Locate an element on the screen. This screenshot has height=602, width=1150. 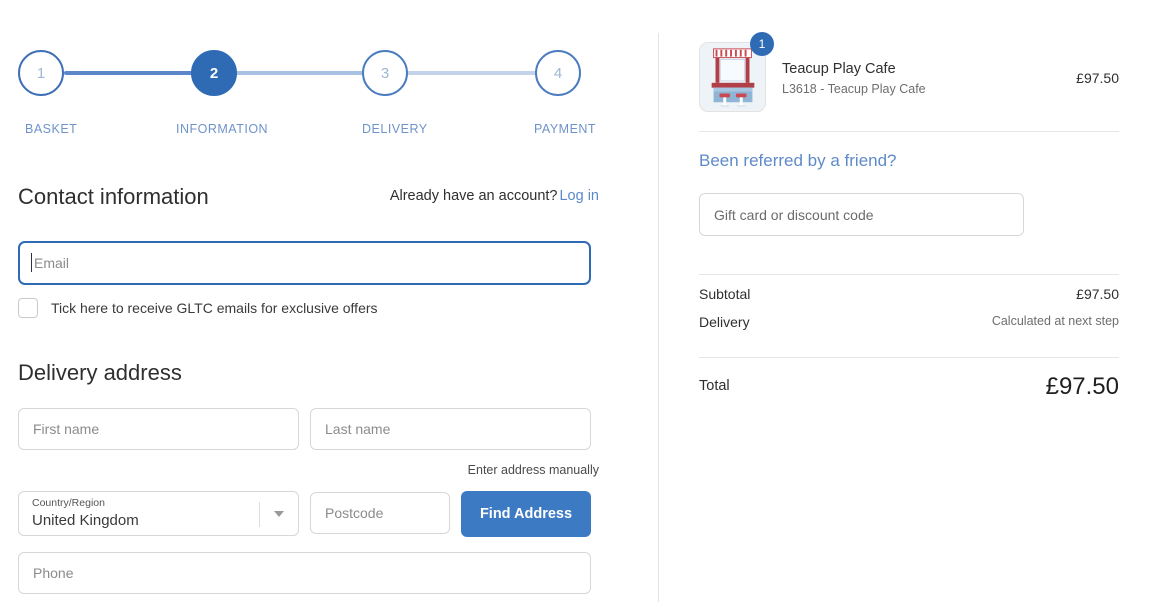
chevron-down-icon is located at coordinates (279, 514).